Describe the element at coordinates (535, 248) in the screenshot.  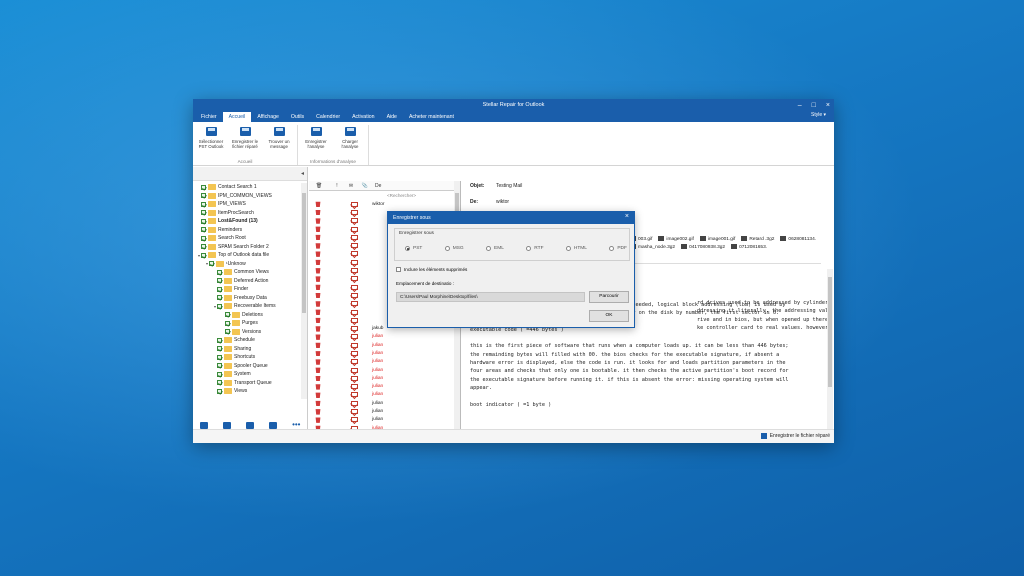
I see `format-radio: RTF` at that location.